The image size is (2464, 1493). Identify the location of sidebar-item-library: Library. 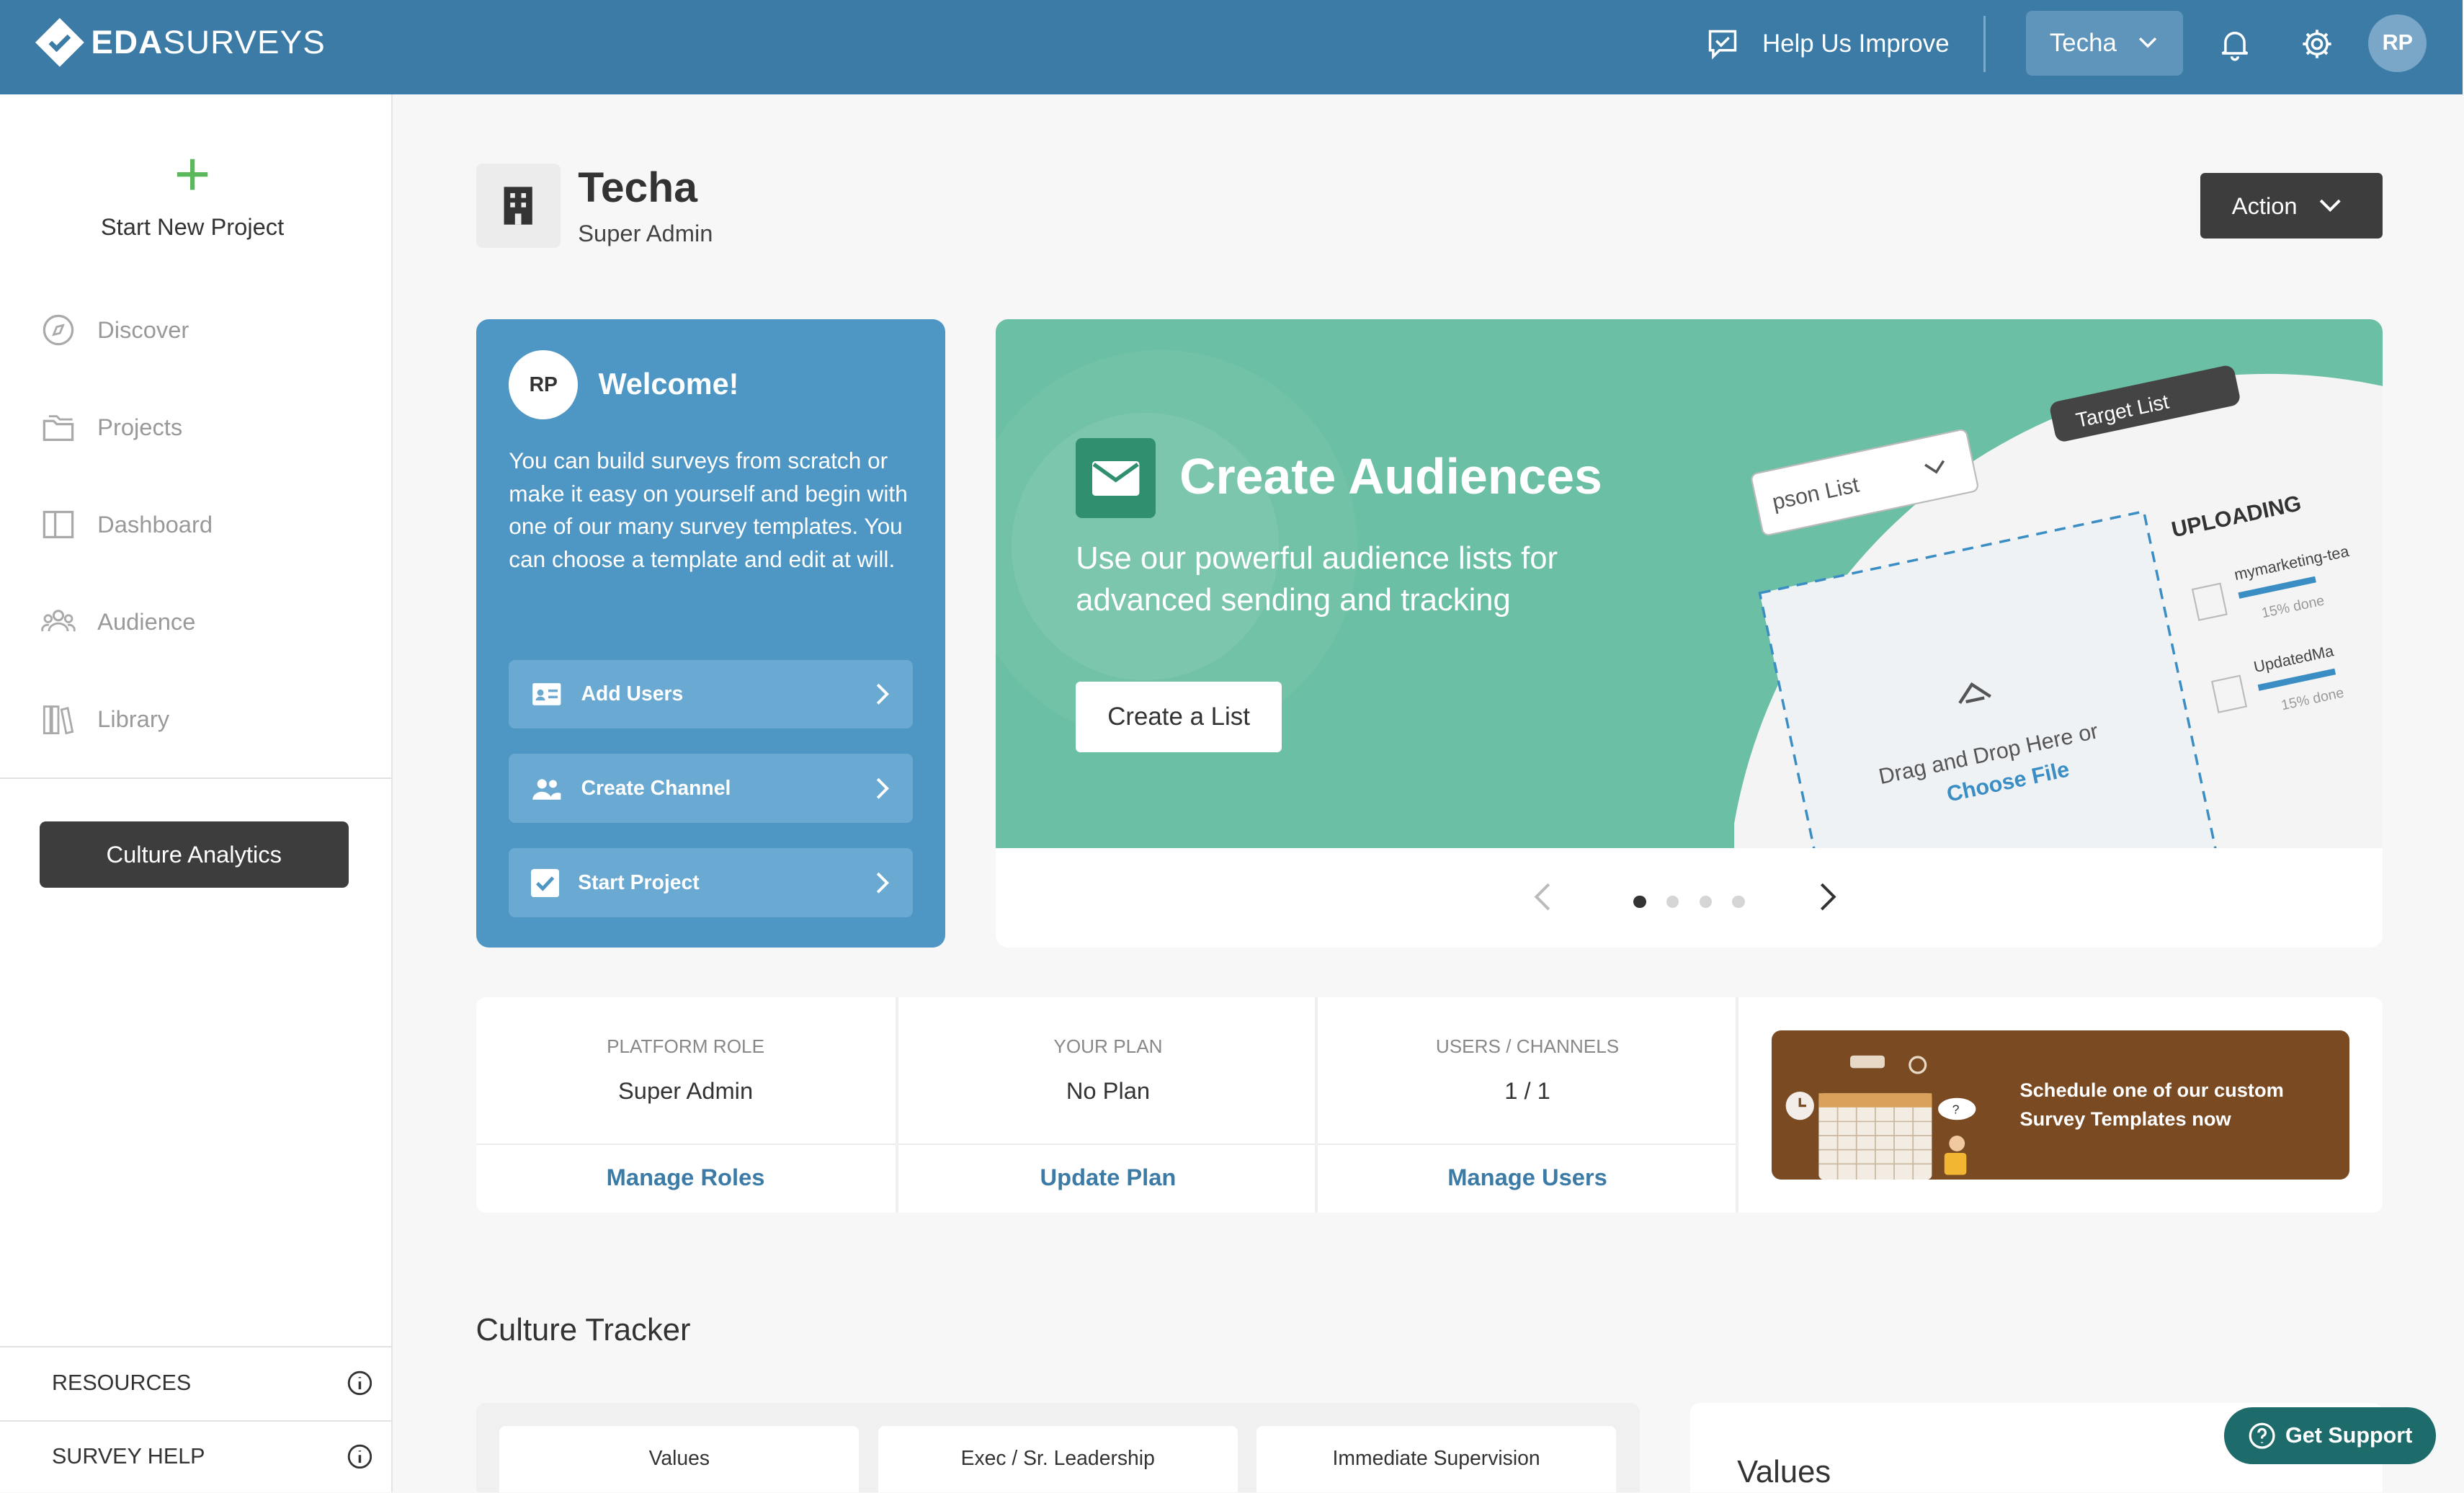
(105, 719).